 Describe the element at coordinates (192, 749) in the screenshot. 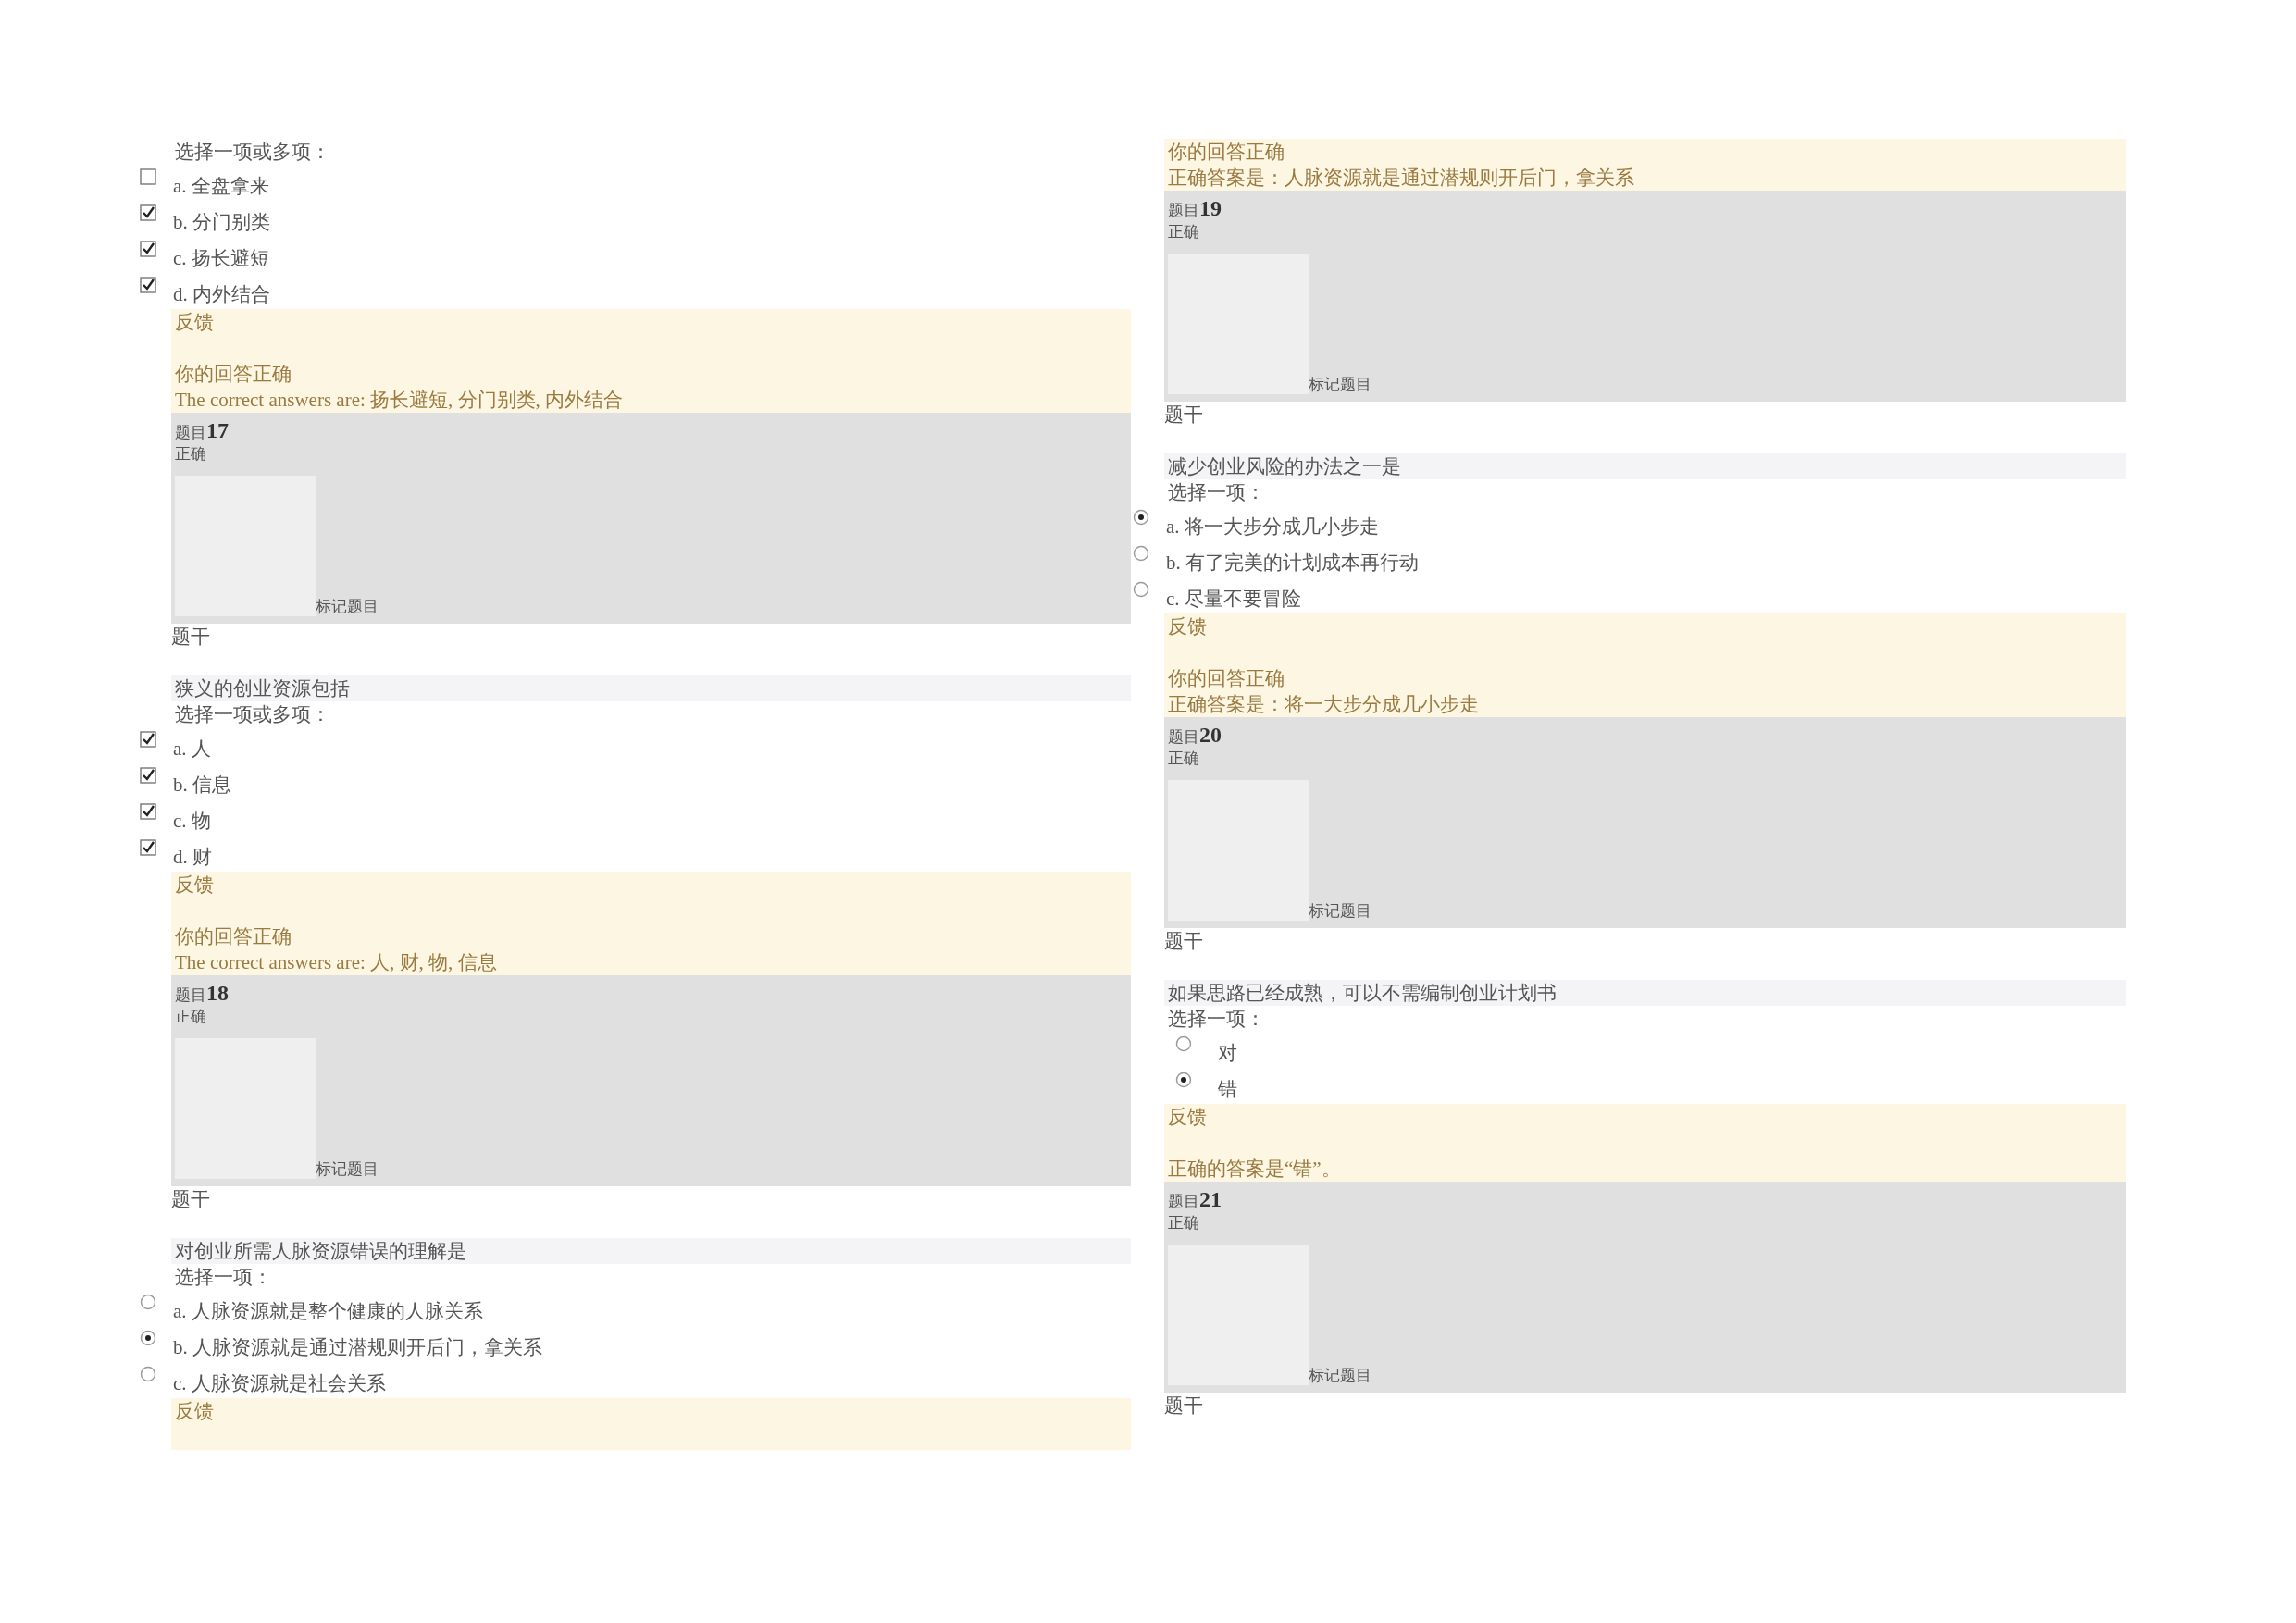

I see `option-label: a. 人` at that location.